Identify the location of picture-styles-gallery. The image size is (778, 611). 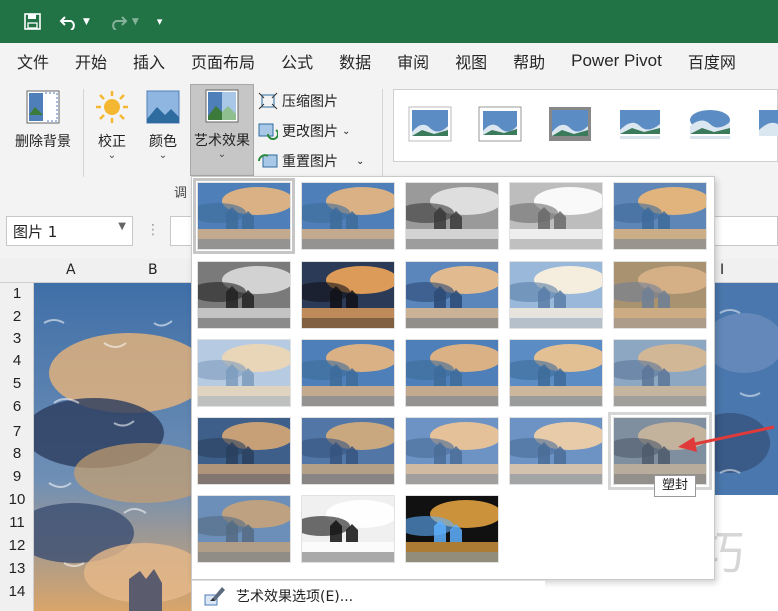
(585, 125).